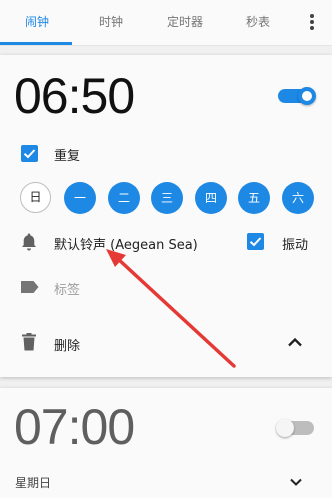 This screenshot has height=498, width=332. What do you see at coordinates (74, 427) in the screenshot?
I see `alarm-time: 07:00` at bounding box center [74, 427].